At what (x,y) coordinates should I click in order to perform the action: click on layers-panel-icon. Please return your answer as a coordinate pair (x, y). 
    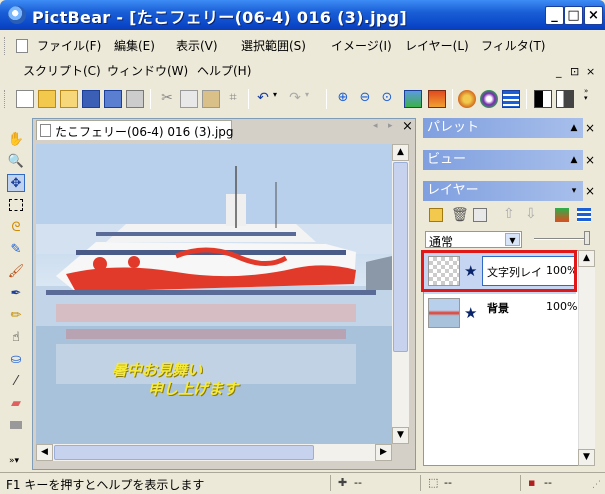
    Looking at the image, I should click on (511, 99).